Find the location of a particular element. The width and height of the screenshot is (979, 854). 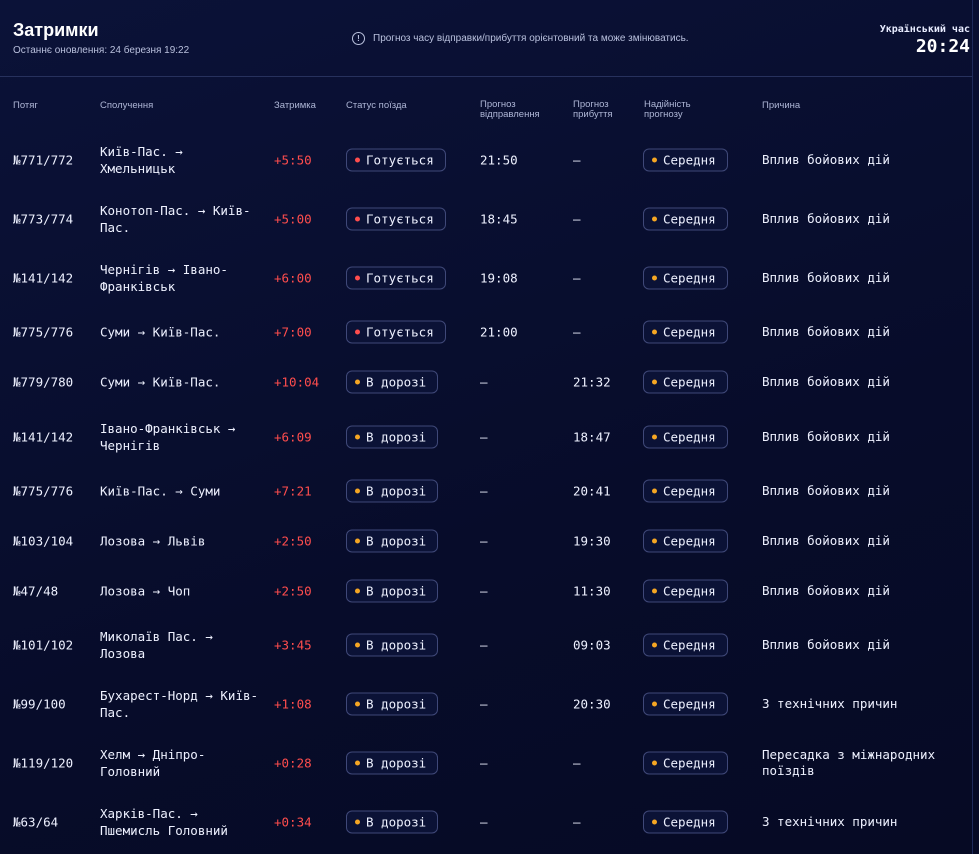

status-badge: Готується is located at coordinates (396, 332).